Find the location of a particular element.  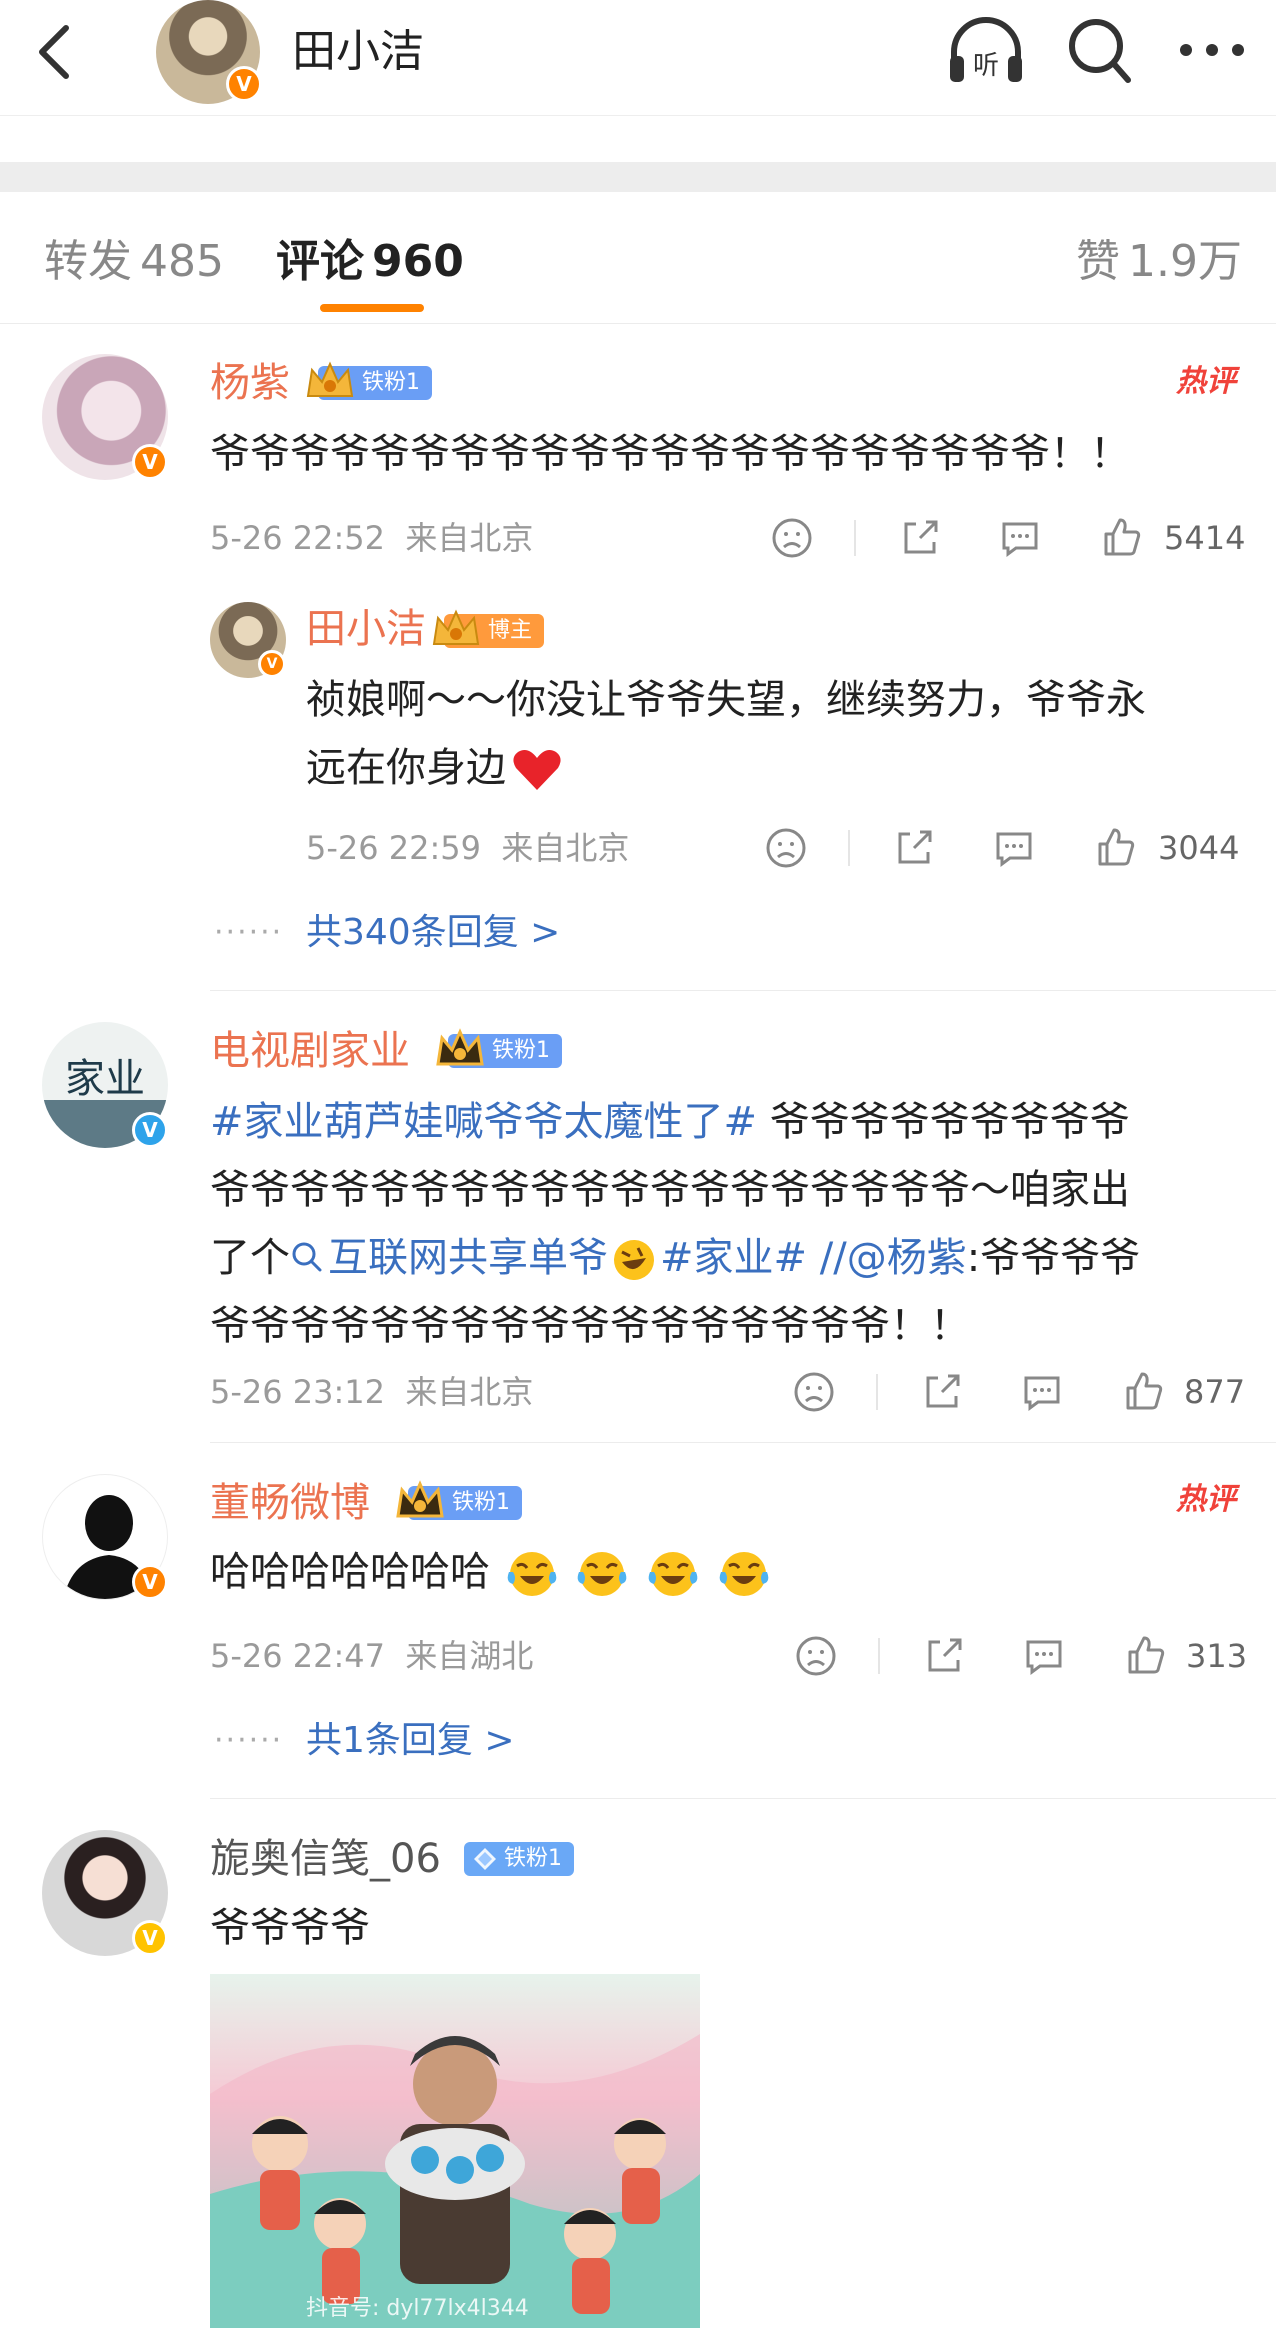

comment-location: 来自北京 is located at coordinates (469, 1392).